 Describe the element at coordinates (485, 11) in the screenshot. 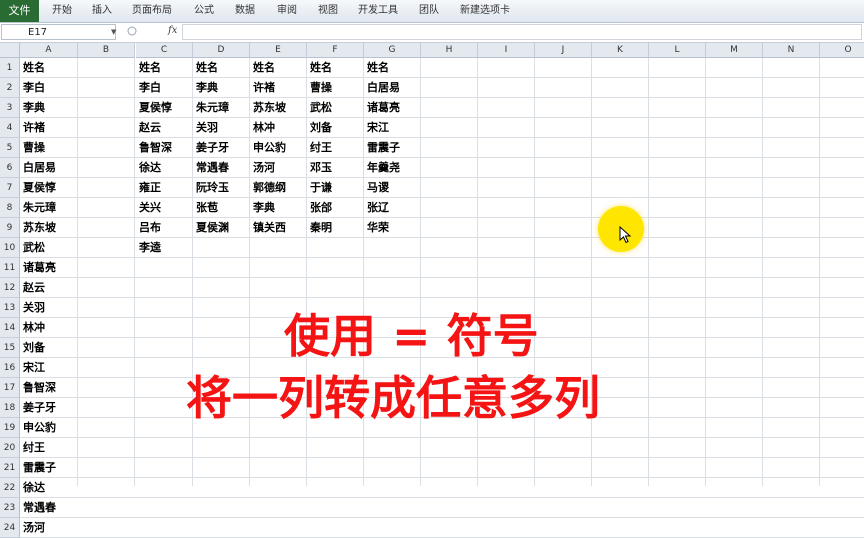

I see `tab-new: 新建选项卡` at that location.